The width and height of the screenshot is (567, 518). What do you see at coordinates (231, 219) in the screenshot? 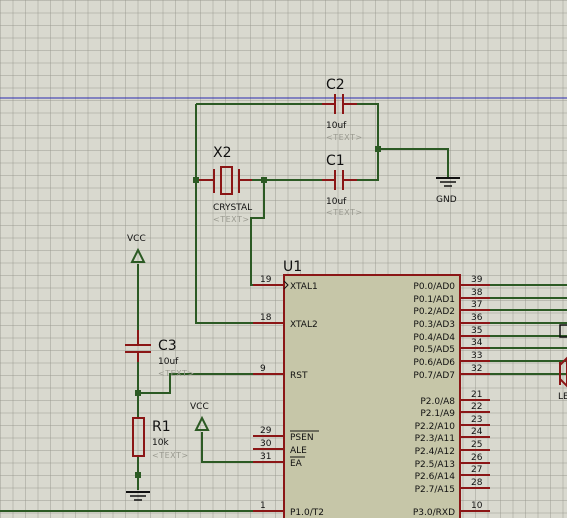
I see `x2-text: <TEXT>` at bounding box center [231, 219].